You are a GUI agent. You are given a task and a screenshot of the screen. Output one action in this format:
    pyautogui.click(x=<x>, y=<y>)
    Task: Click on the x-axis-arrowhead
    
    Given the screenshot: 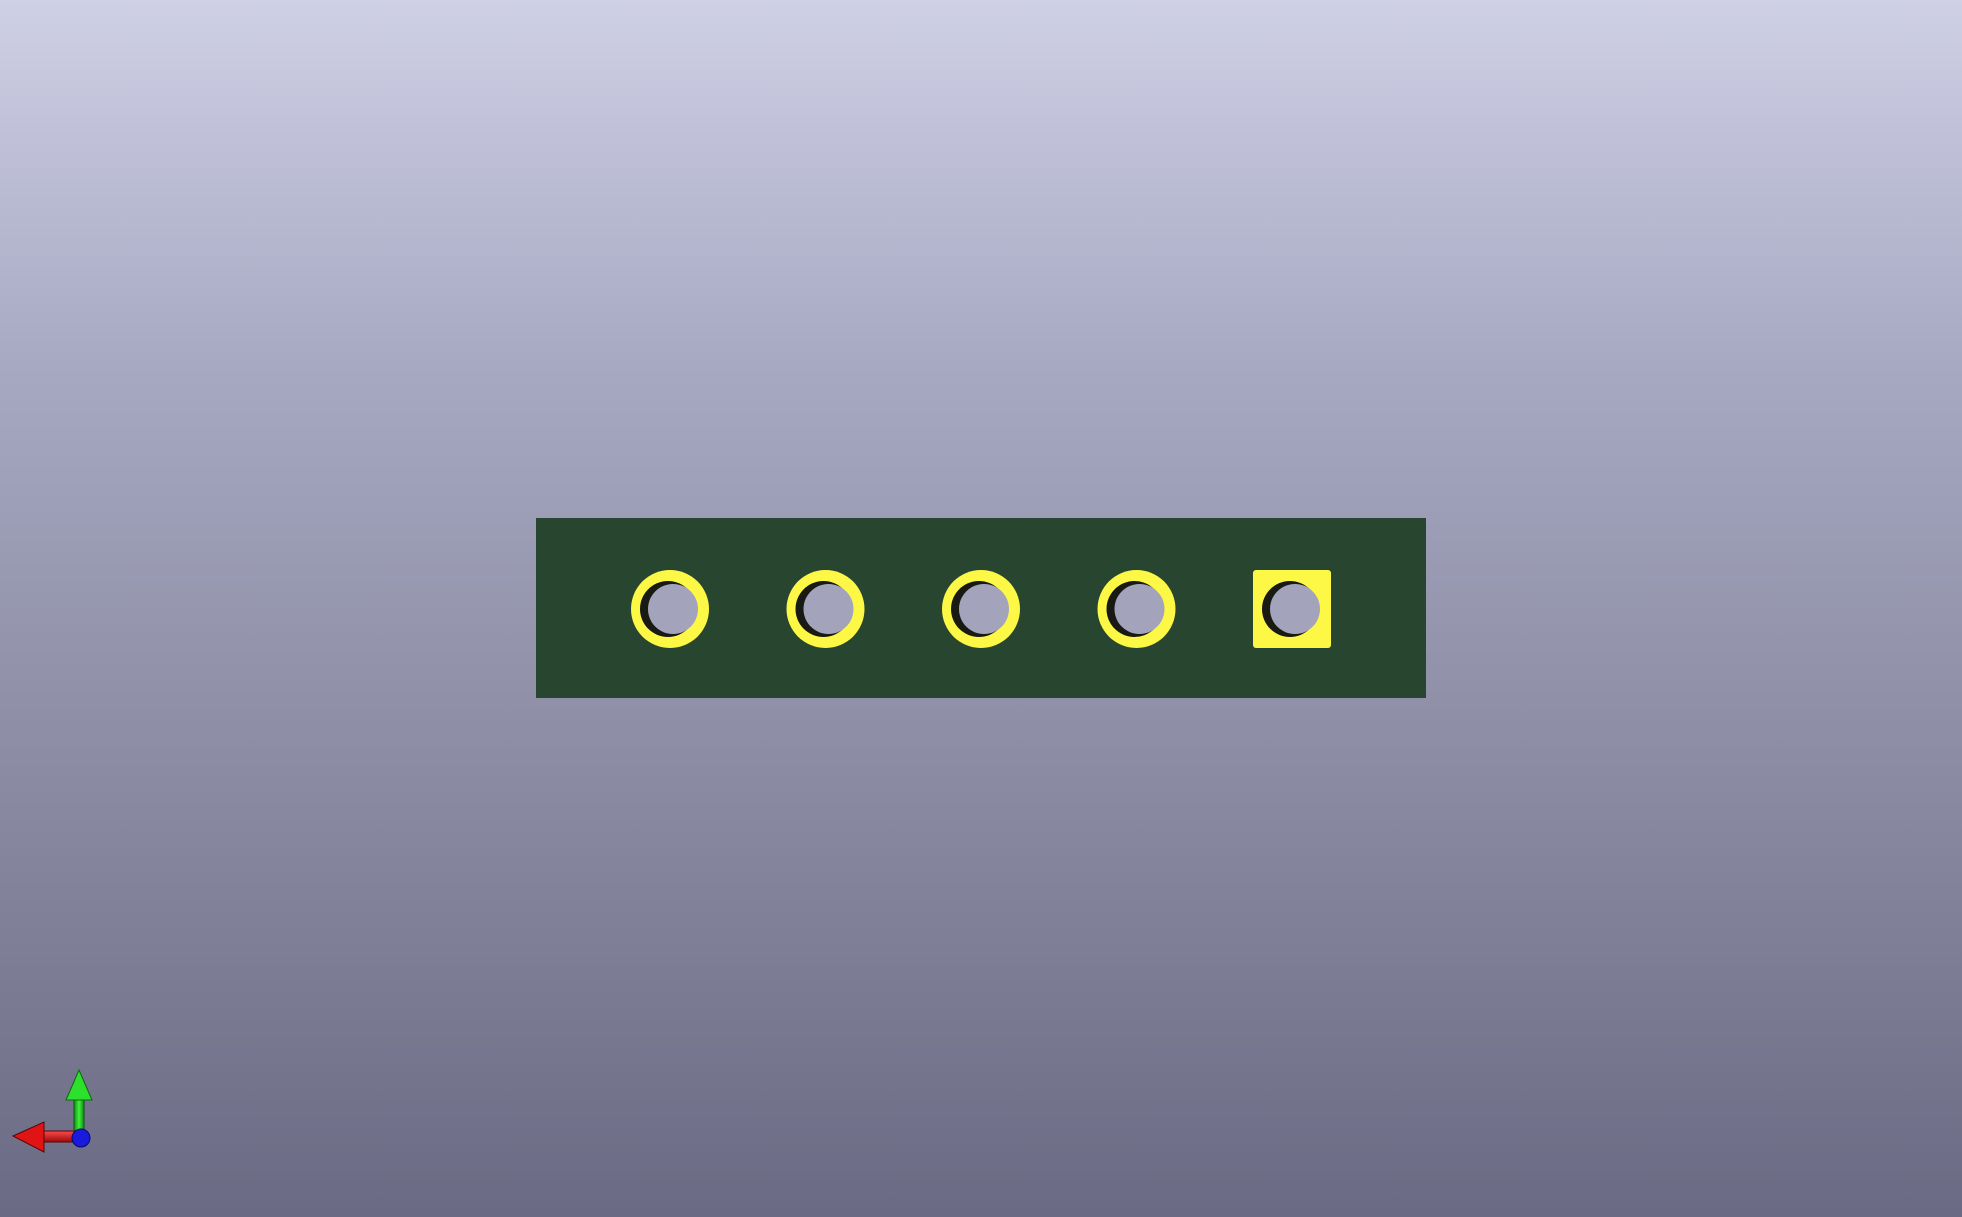 What is the action you would take?
    pyautogui.click(x=28, y=1137)
    